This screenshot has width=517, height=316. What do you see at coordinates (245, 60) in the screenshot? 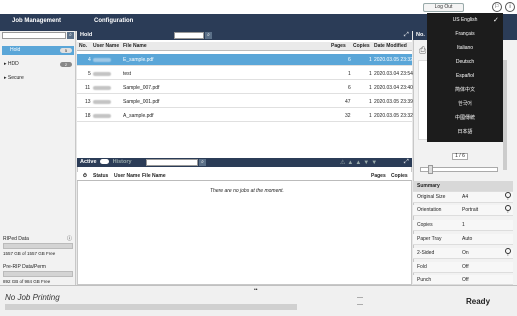
I see `table-row: 4 E_sample.pdf 6 1 2020.03.05 23:32` at bounding box center [245, 60].